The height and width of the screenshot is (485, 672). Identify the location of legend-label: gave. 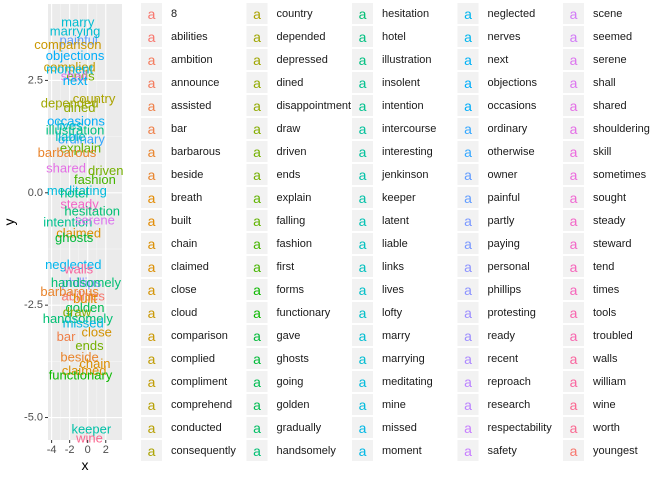
(289, 336).